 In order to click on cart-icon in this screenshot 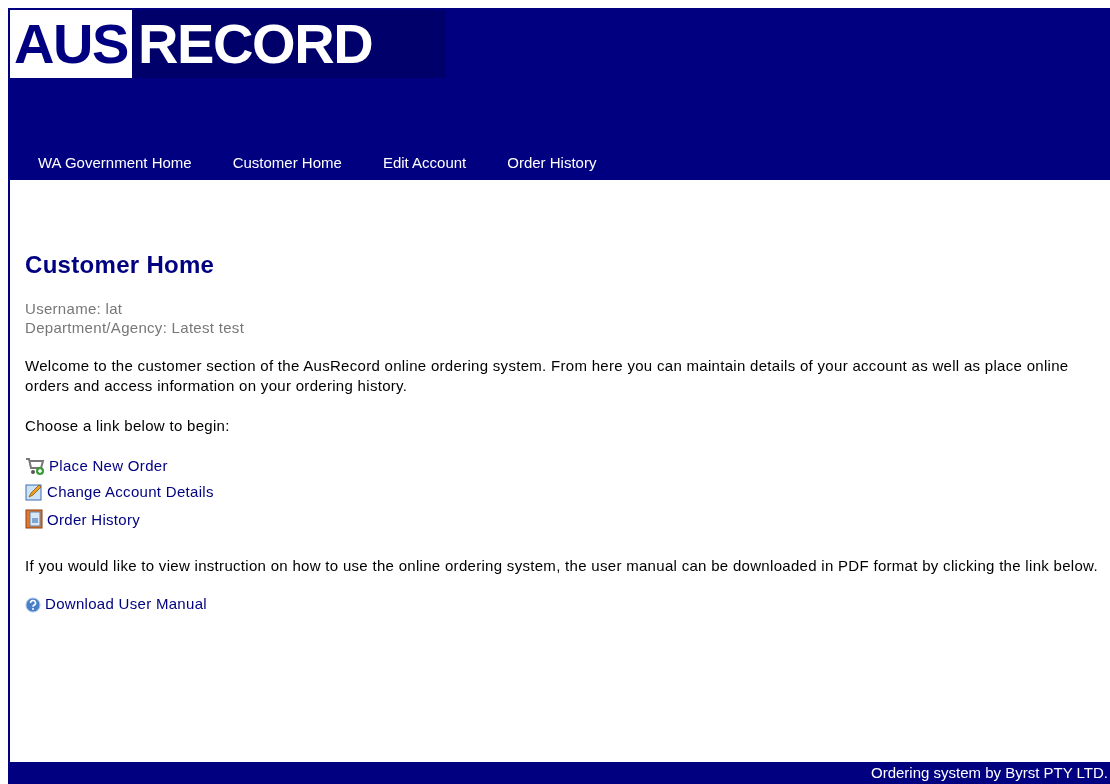, I will do `click(35, 465)`.